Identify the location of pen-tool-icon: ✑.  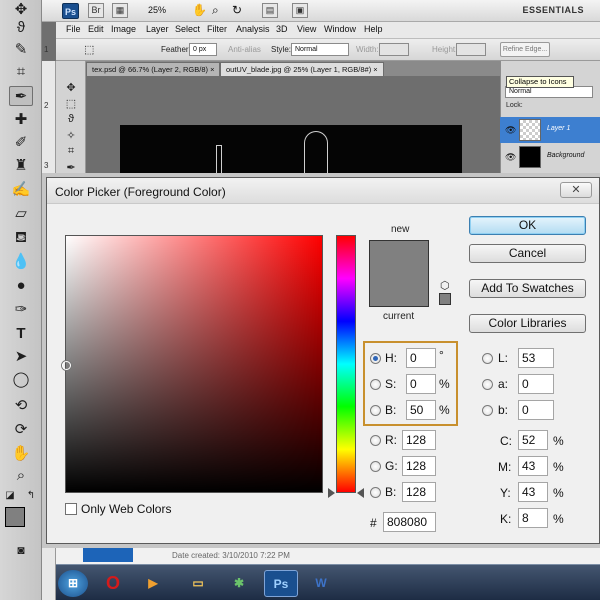
(21, 310).